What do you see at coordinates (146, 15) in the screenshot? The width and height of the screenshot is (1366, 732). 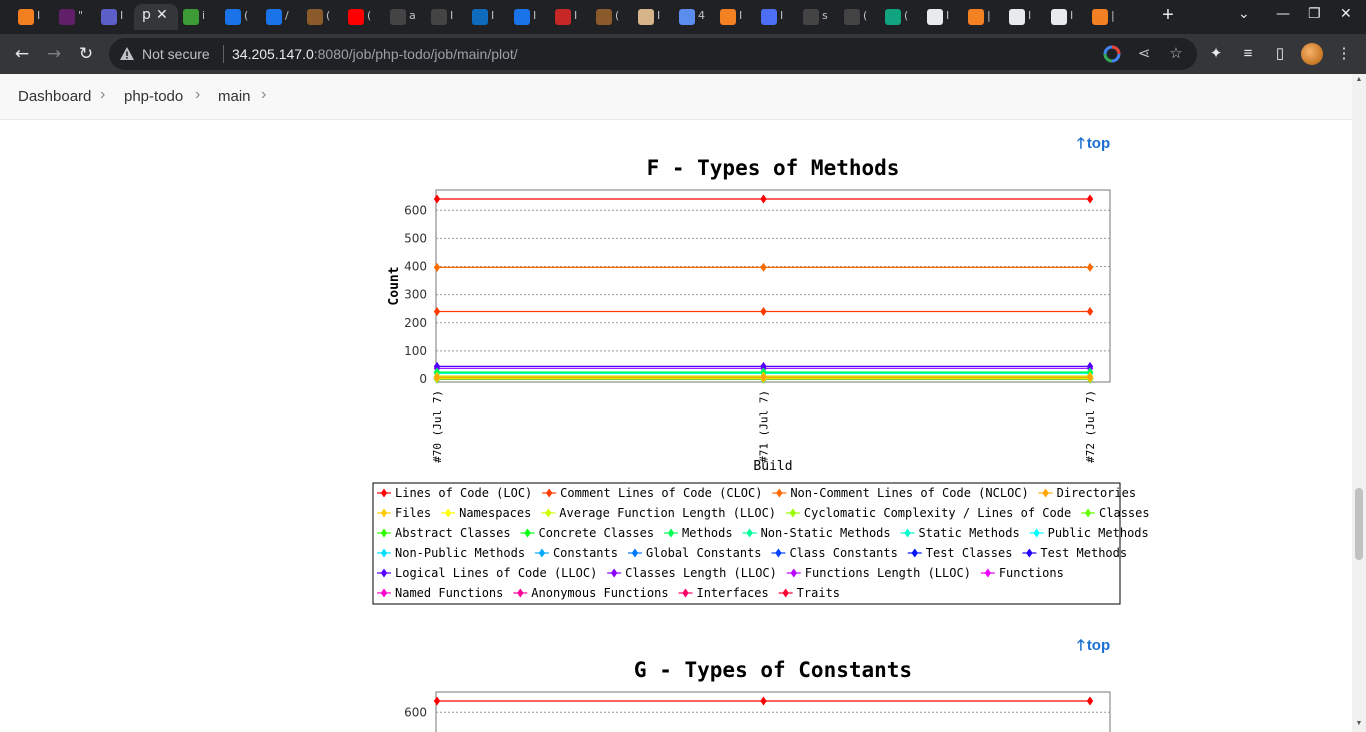 I see `tab-title: p` at bounding box center [146, 15].